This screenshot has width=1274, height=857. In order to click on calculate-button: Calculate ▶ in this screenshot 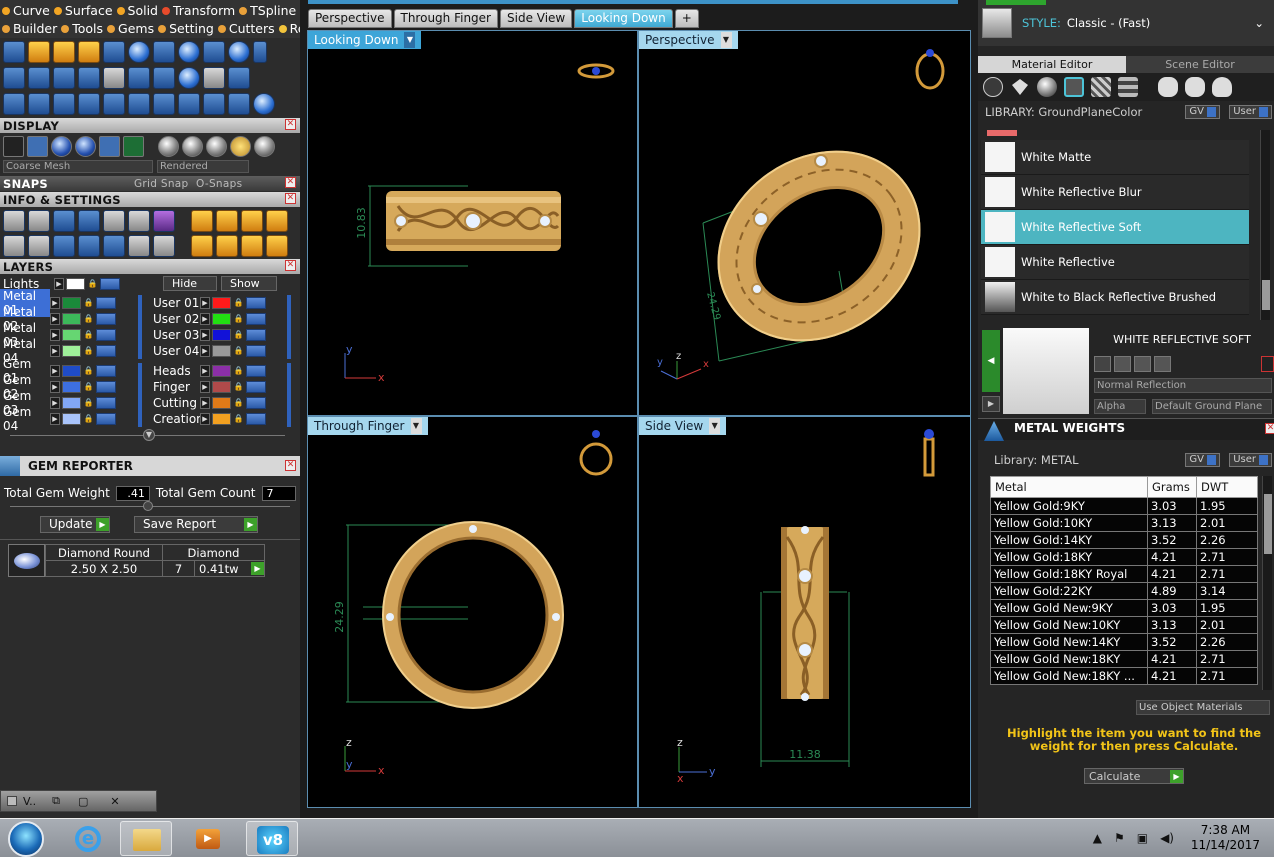, I will do `click(1134, 776)`.